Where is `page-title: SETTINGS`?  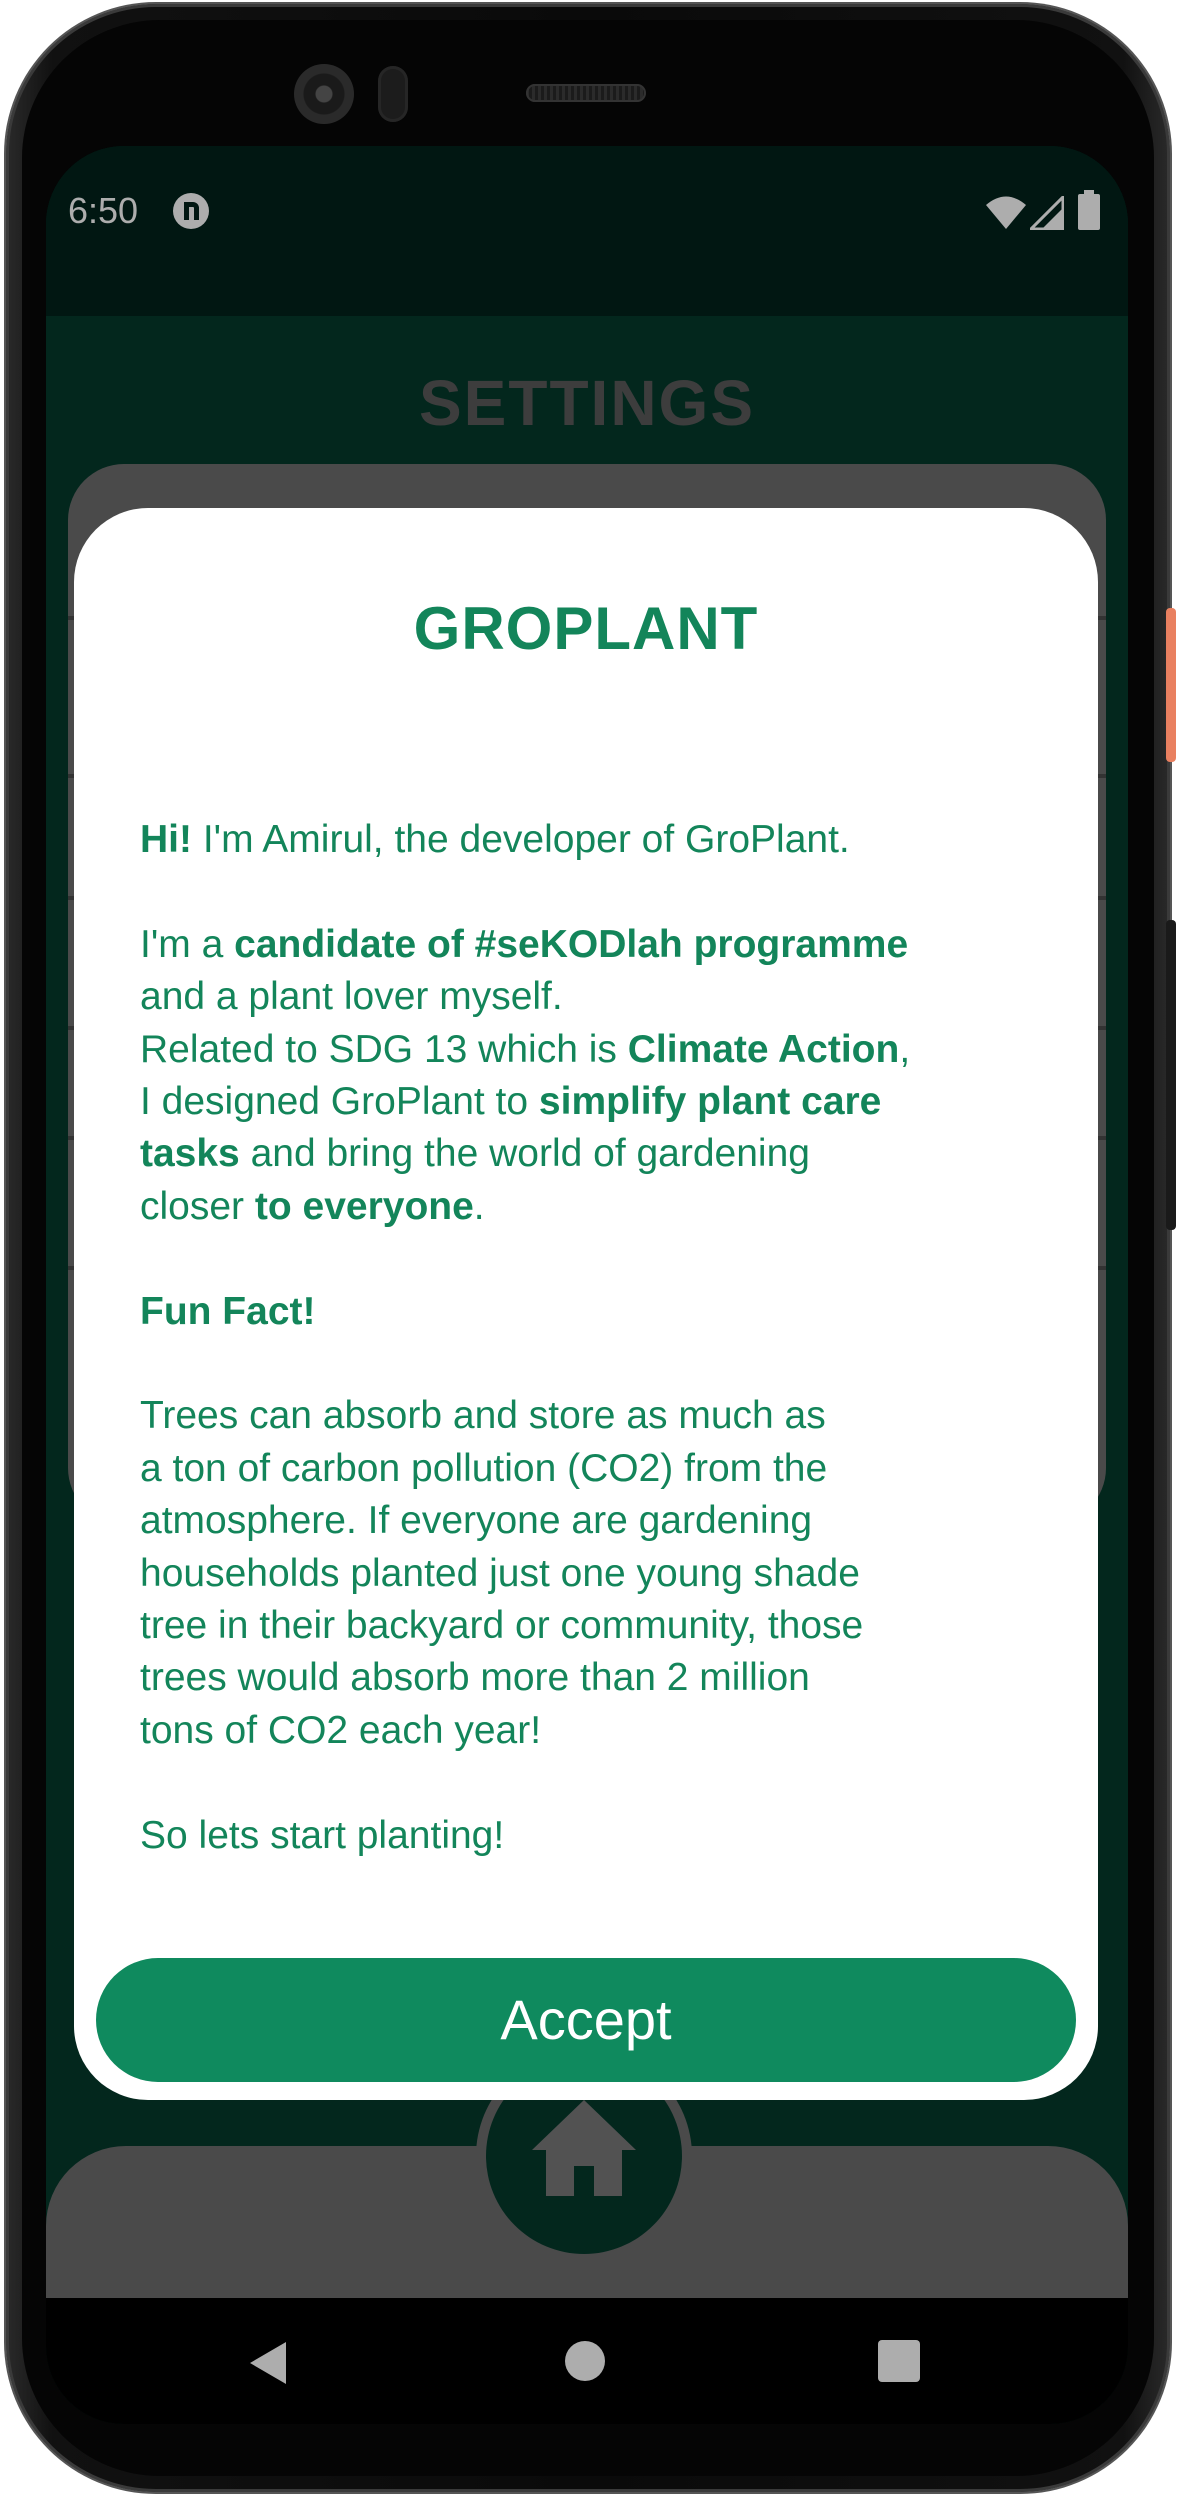 page-title: SETTINGS is located at coordinates (587, 403).